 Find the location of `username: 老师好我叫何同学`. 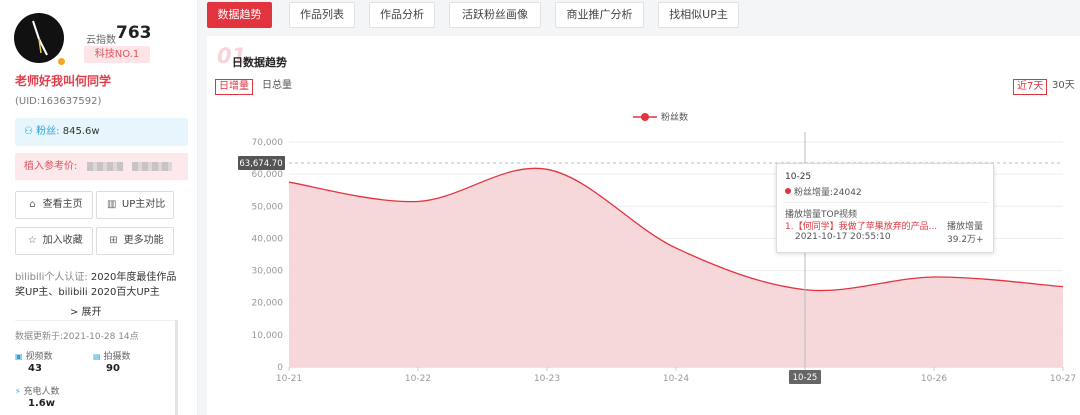

username: 老师好我叫何同学 is located at coordinates (63, 80).